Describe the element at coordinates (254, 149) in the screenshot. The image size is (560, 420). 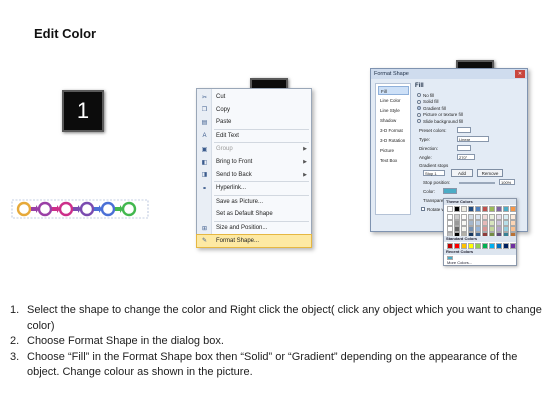
I see `menu-item-group: ▣ Group ▶` at that location.